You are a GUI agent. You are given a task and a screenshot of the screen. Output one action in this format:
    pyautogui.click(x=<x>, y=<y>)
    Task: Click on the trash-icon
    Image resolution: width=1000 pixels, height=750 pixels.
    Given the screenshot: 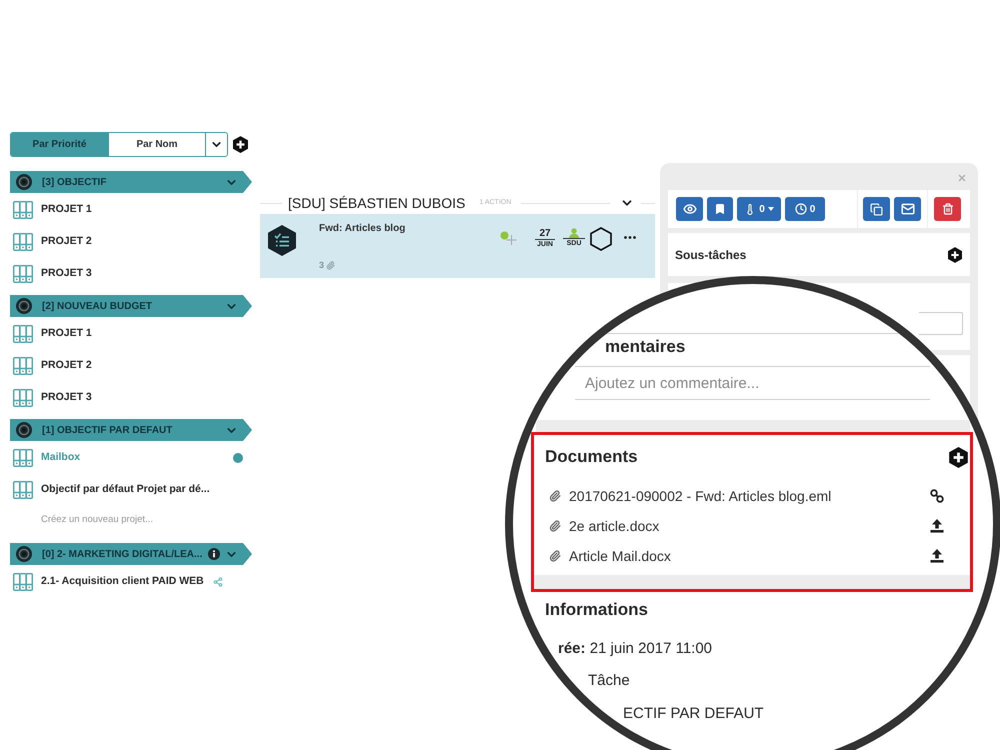 What is the action you would take?
    pyautogui.click(x=948, y=209)
    